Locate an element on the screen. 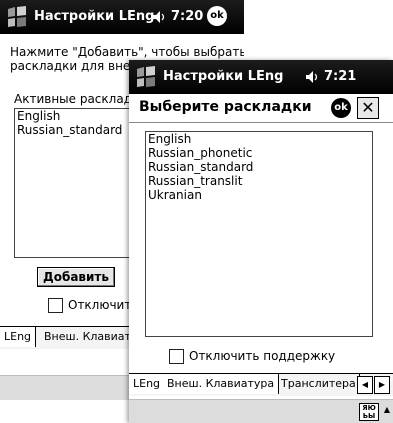 Image resolution: width=393 pixels, height=423 pixels. list-item: Ukranian is located at coordinates (259, 195).